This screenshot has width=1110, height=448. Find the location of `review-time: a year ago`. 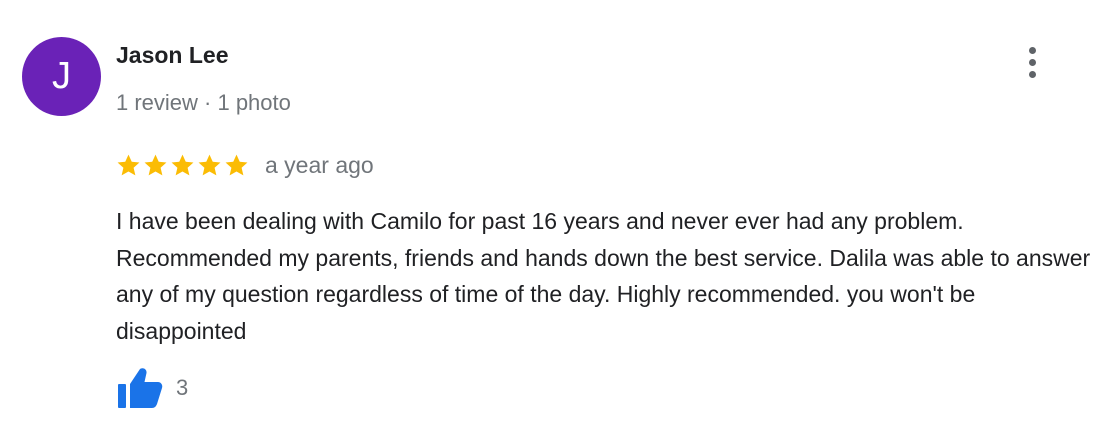

review-time: a year ago is located at coordinates (319, 164).